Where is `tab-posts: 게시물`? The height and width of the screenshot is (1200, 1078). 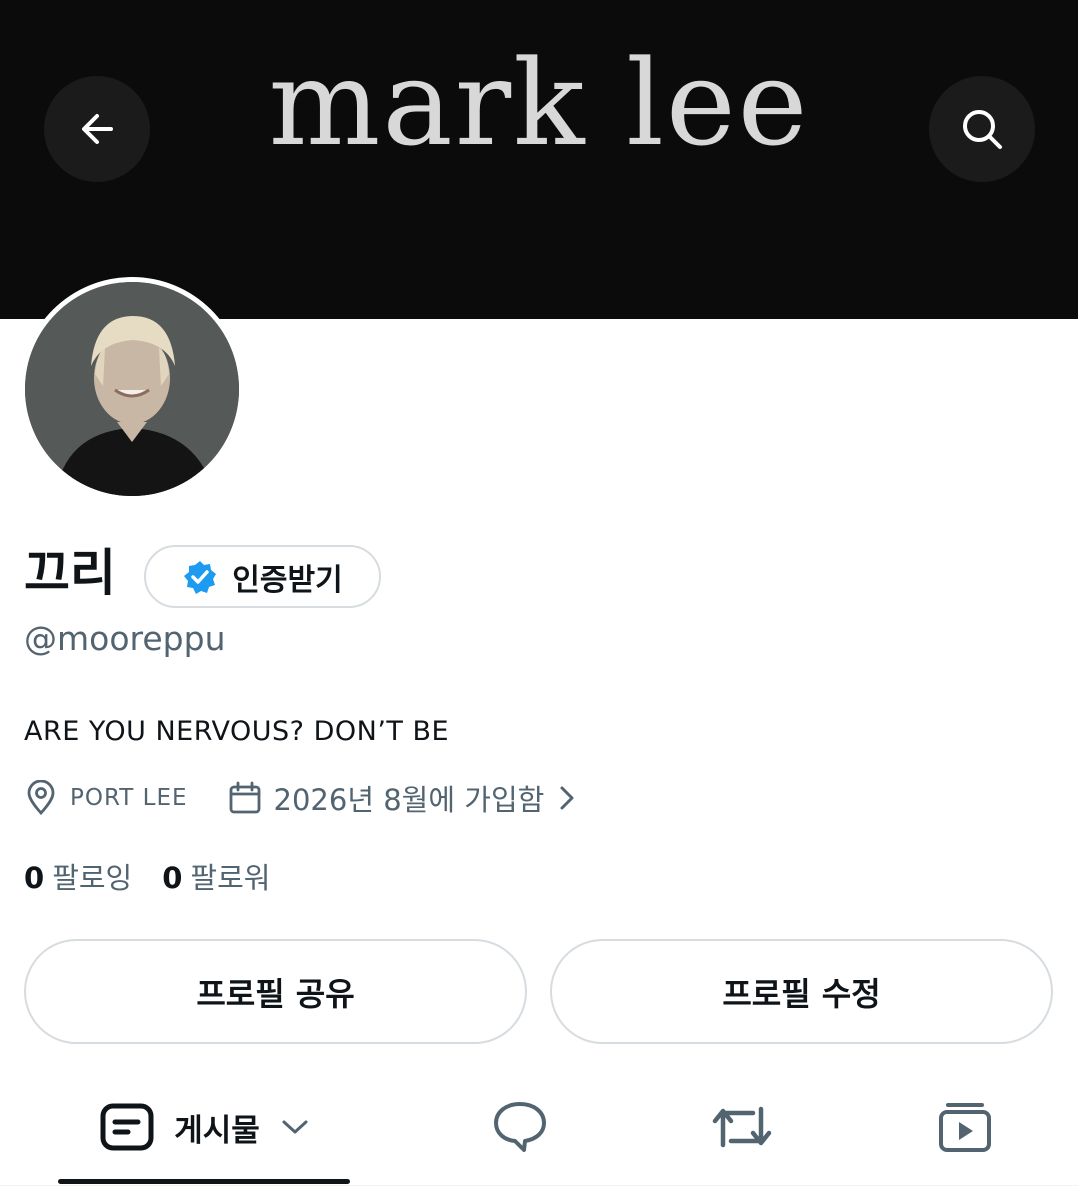 tab-posts: 게시물 is located at coordinates (205, 1127).